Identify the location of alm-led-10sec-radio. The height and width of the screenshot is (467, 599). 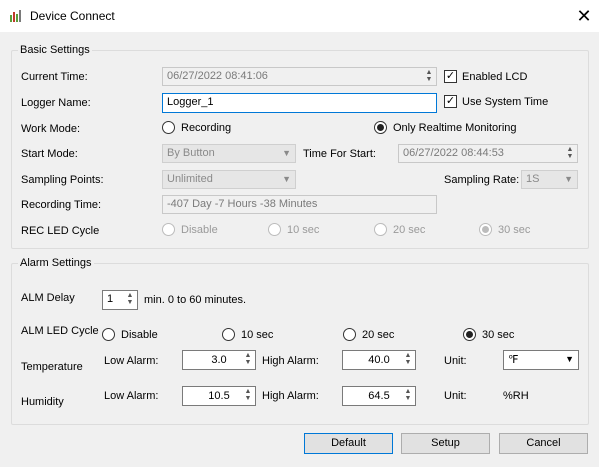
(228, 334).